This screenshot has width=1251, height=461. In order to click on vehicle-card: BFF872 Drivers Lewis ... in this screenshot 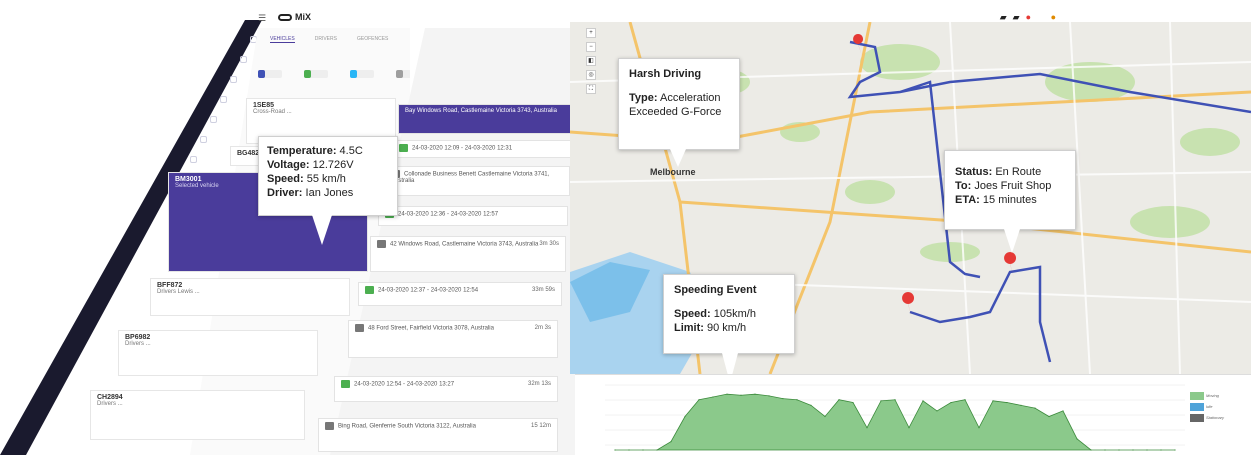, I will do `click(250, 297)`.